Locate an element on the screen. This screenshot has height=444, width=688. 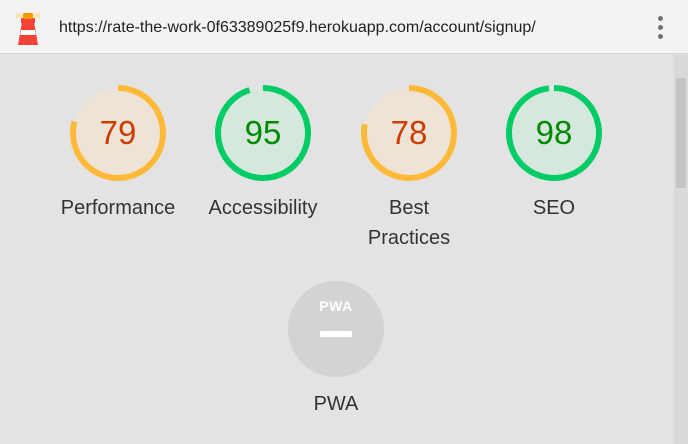
scrollbar-thumb is located at coordinates (681, 133).